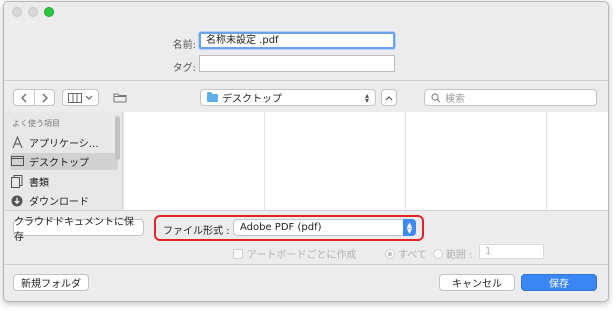 The height and width of the screenshot is (311, 616). Describe the element at coordinates (117, 138) in the screenshot. I see `sidebar-scrollbar` at that location.